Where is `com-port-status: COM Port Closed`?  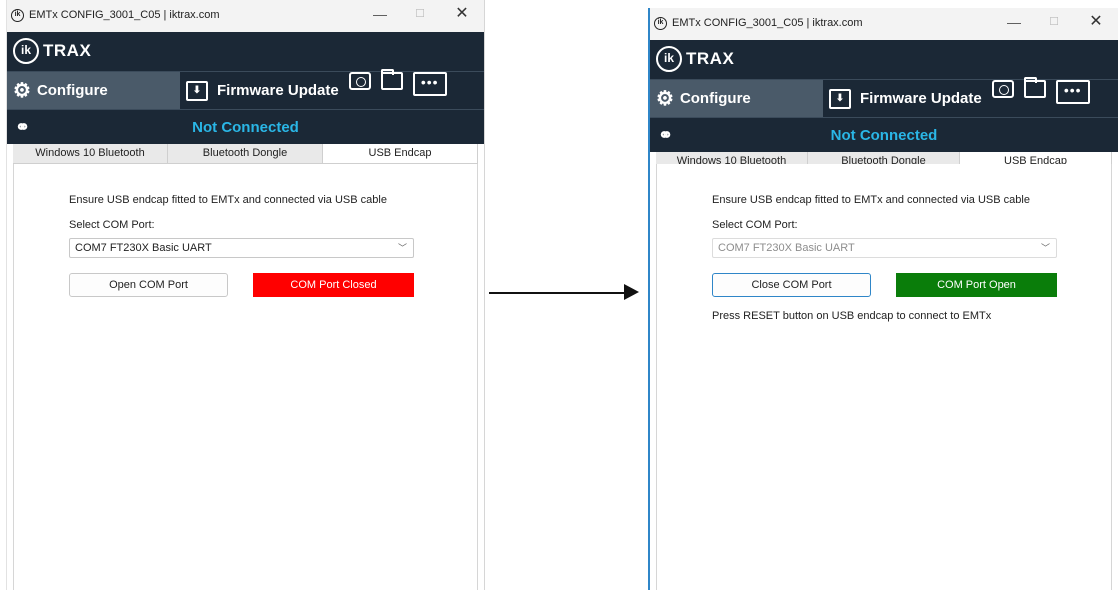
com-port-status: COM Port Closed is located at coordinates (333, 285).